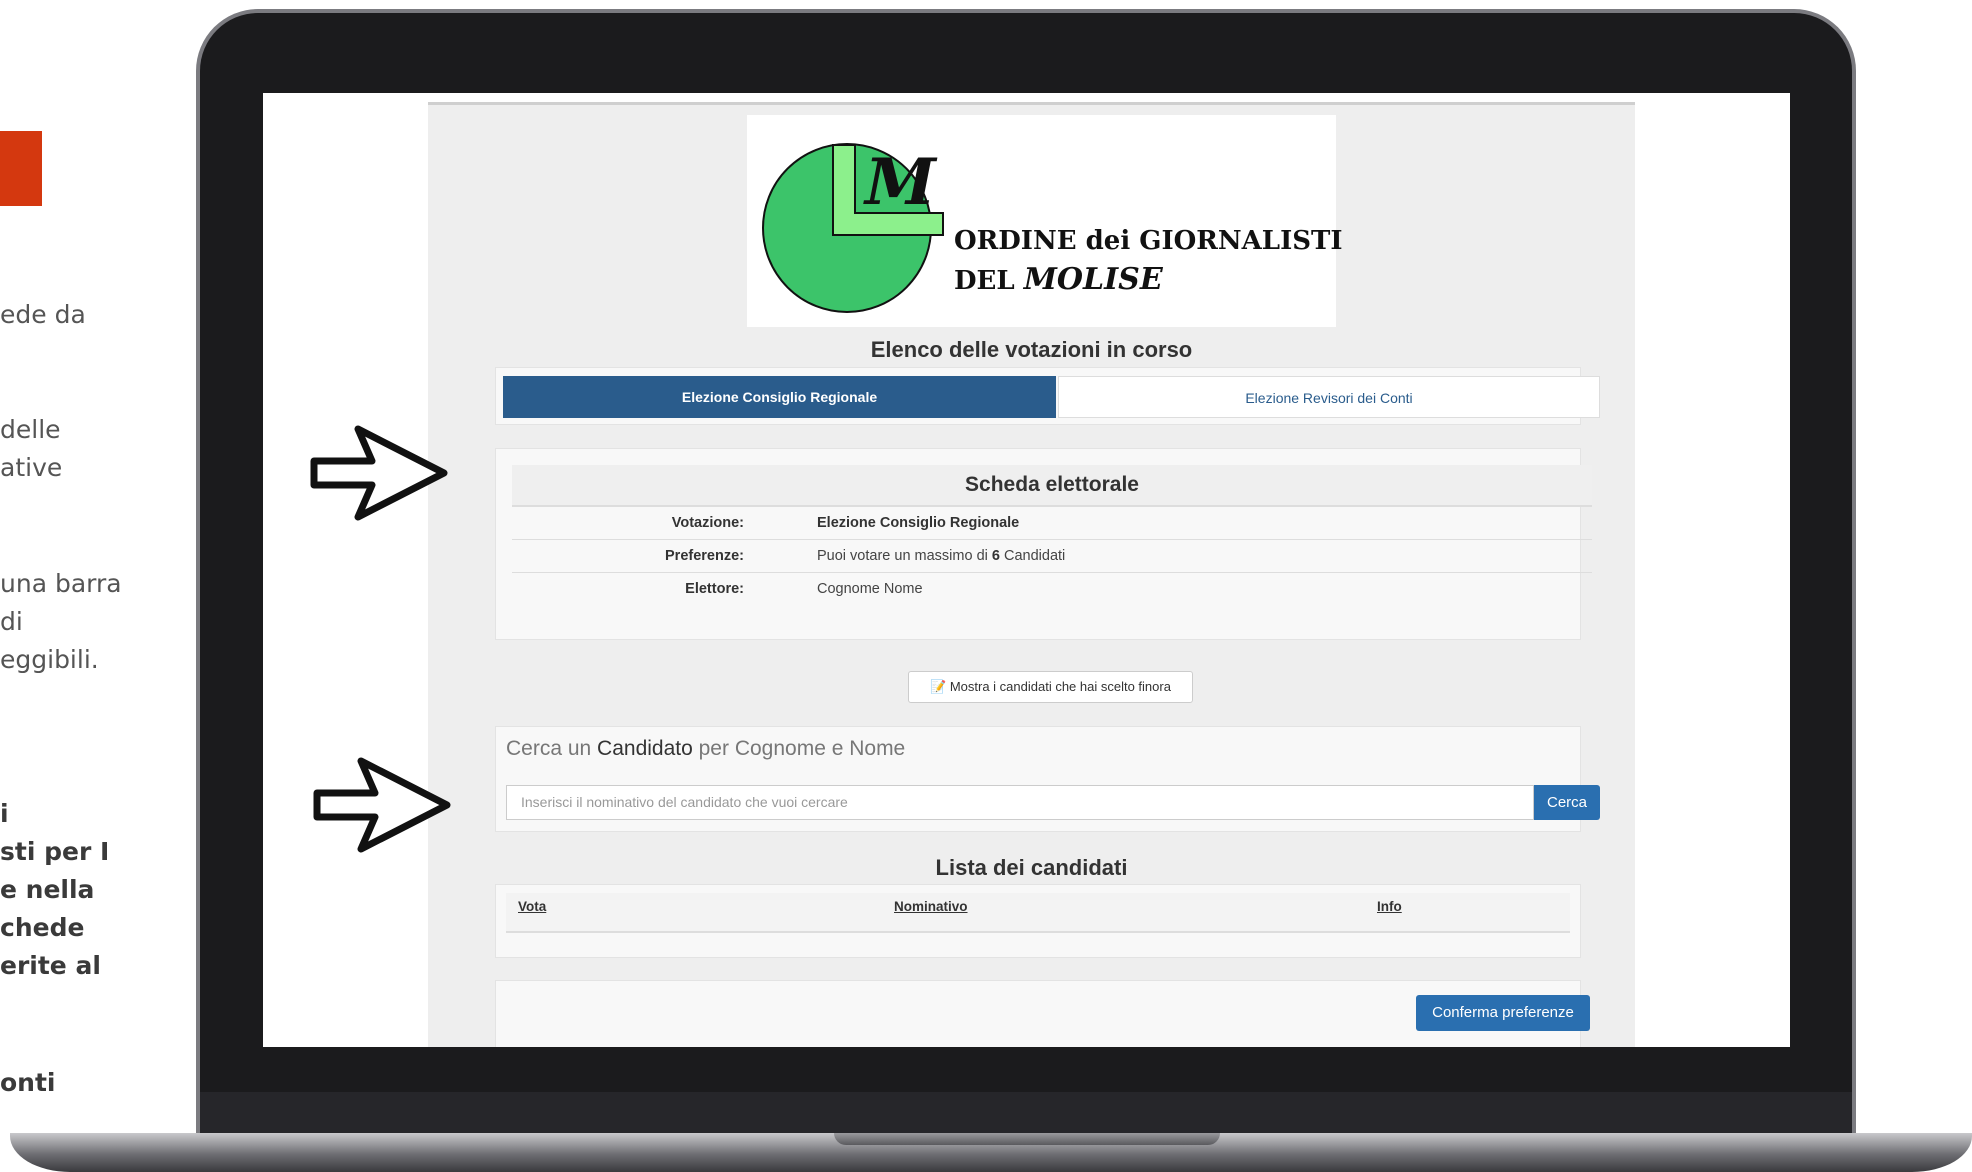 This screenshot has height=1172, width=1972. What do you see at coordinates (31, 467) in the screenshot?
I see `side-line: ative` at bounding box center [31, 467].